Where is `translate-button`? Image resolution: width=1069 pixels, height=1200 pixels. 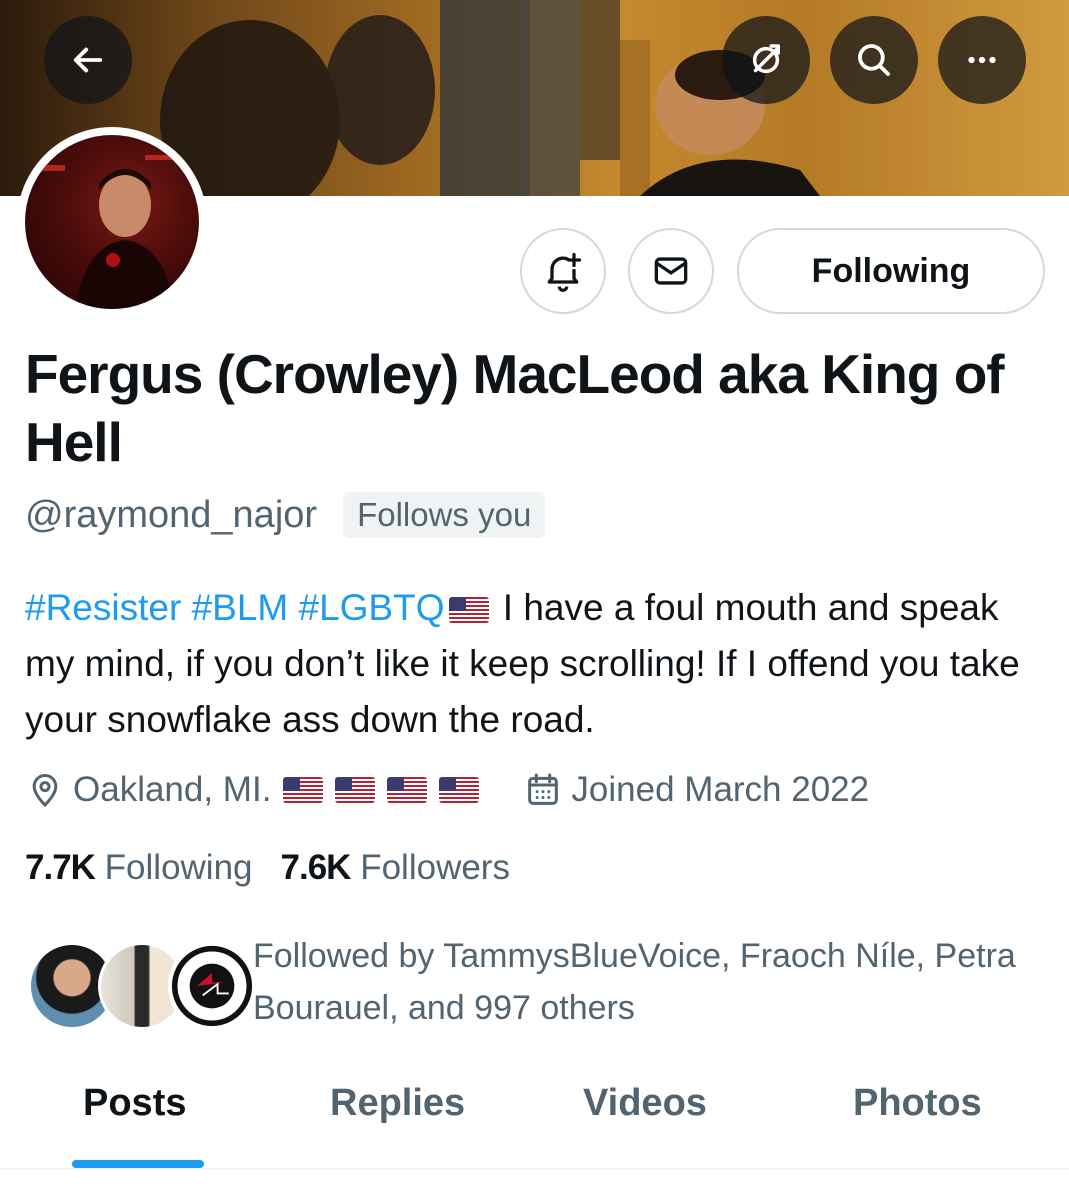
translate-button is located at coordinates (766, 60).